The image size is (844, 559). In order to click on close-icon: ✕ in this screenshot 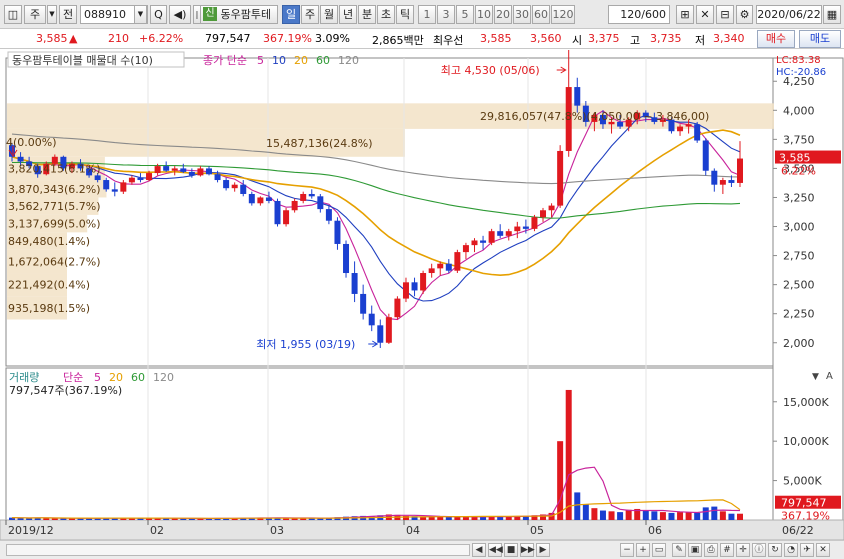, I will do `click(823, 550)`.